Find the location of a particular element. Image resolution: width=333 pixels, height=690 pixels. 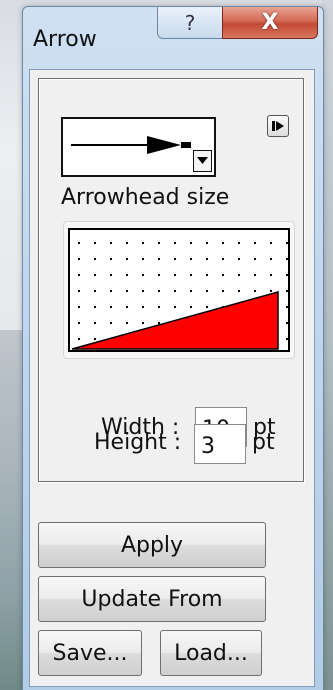

arrow-style-dropdown is located at coordinates (138, 147).